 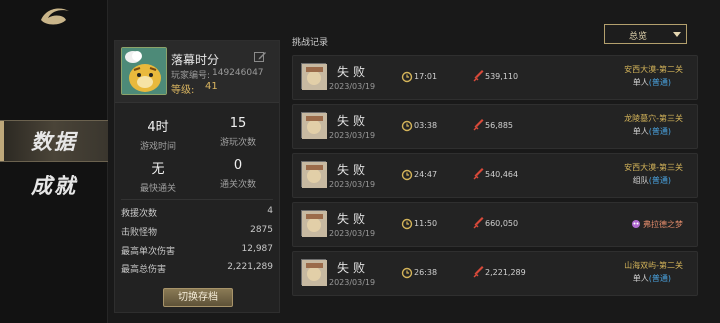 What do you see at coordinates (198, 297) in the screenshot?
I see `switch-save-button: 切换存档` at bounding box center [198, 297].